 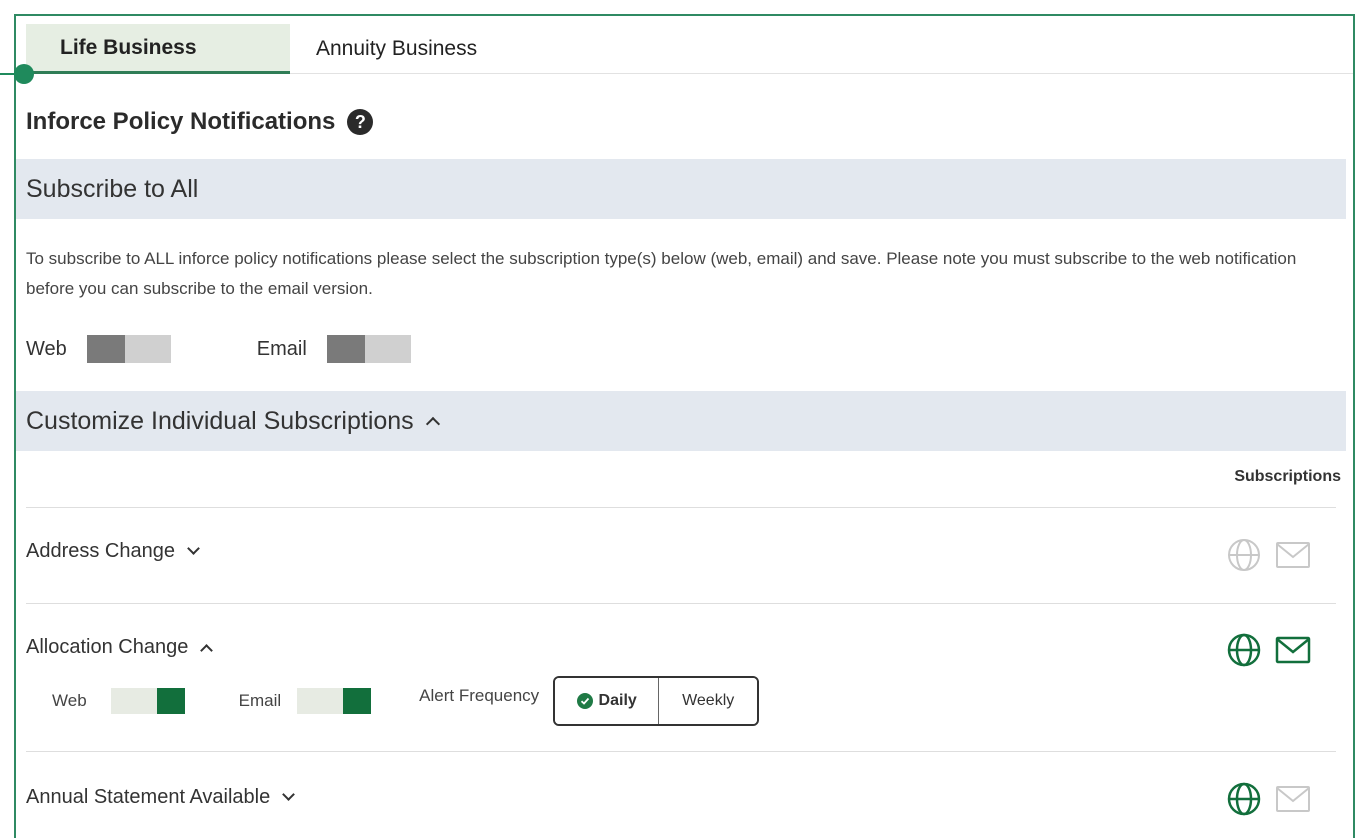 I want to click on subscribe-all-heading-text: Subscribe to All, so click(x=112, y=188).